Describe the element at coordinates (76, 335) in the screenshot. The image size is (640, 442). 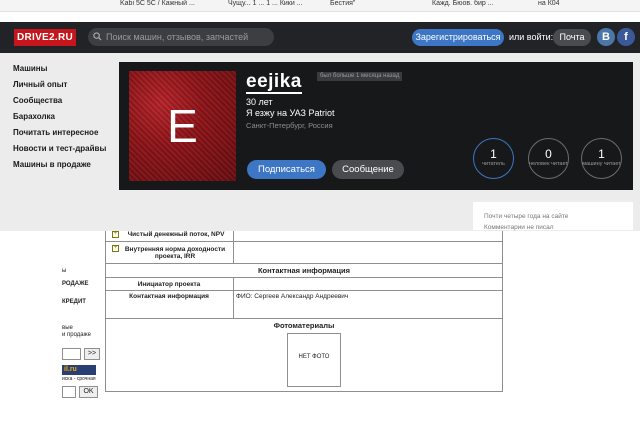
I see `left-fragment-text: и продаже` at that location.